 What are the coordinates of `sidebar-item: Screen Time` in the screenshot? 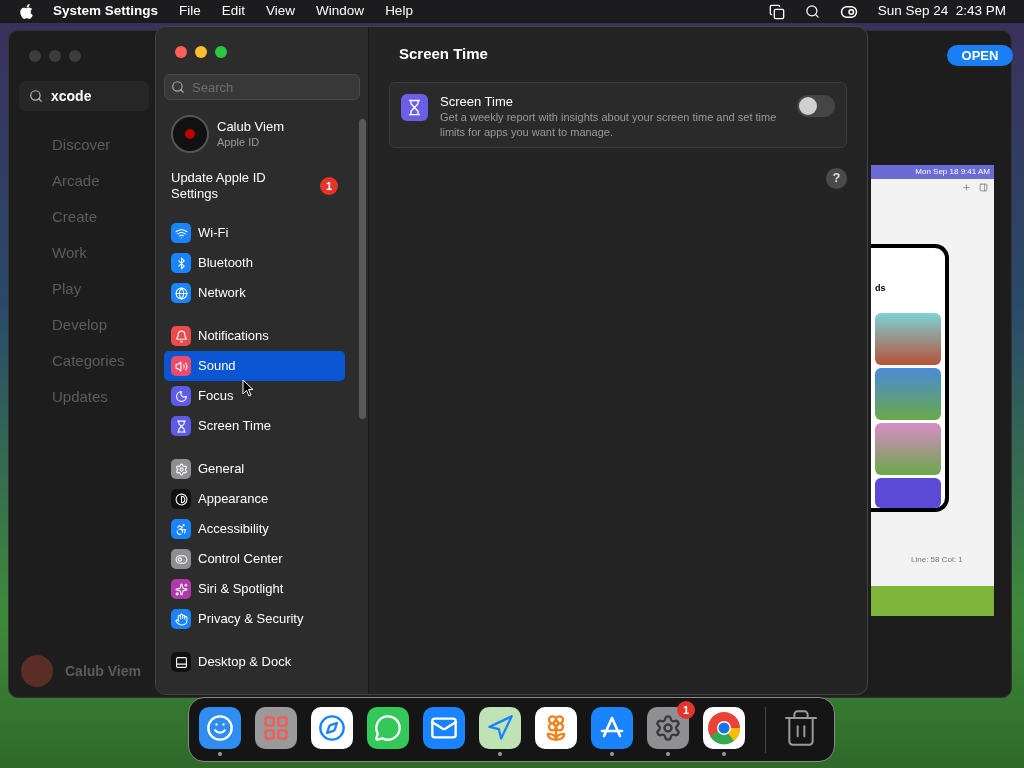 It's located at (254, 426).